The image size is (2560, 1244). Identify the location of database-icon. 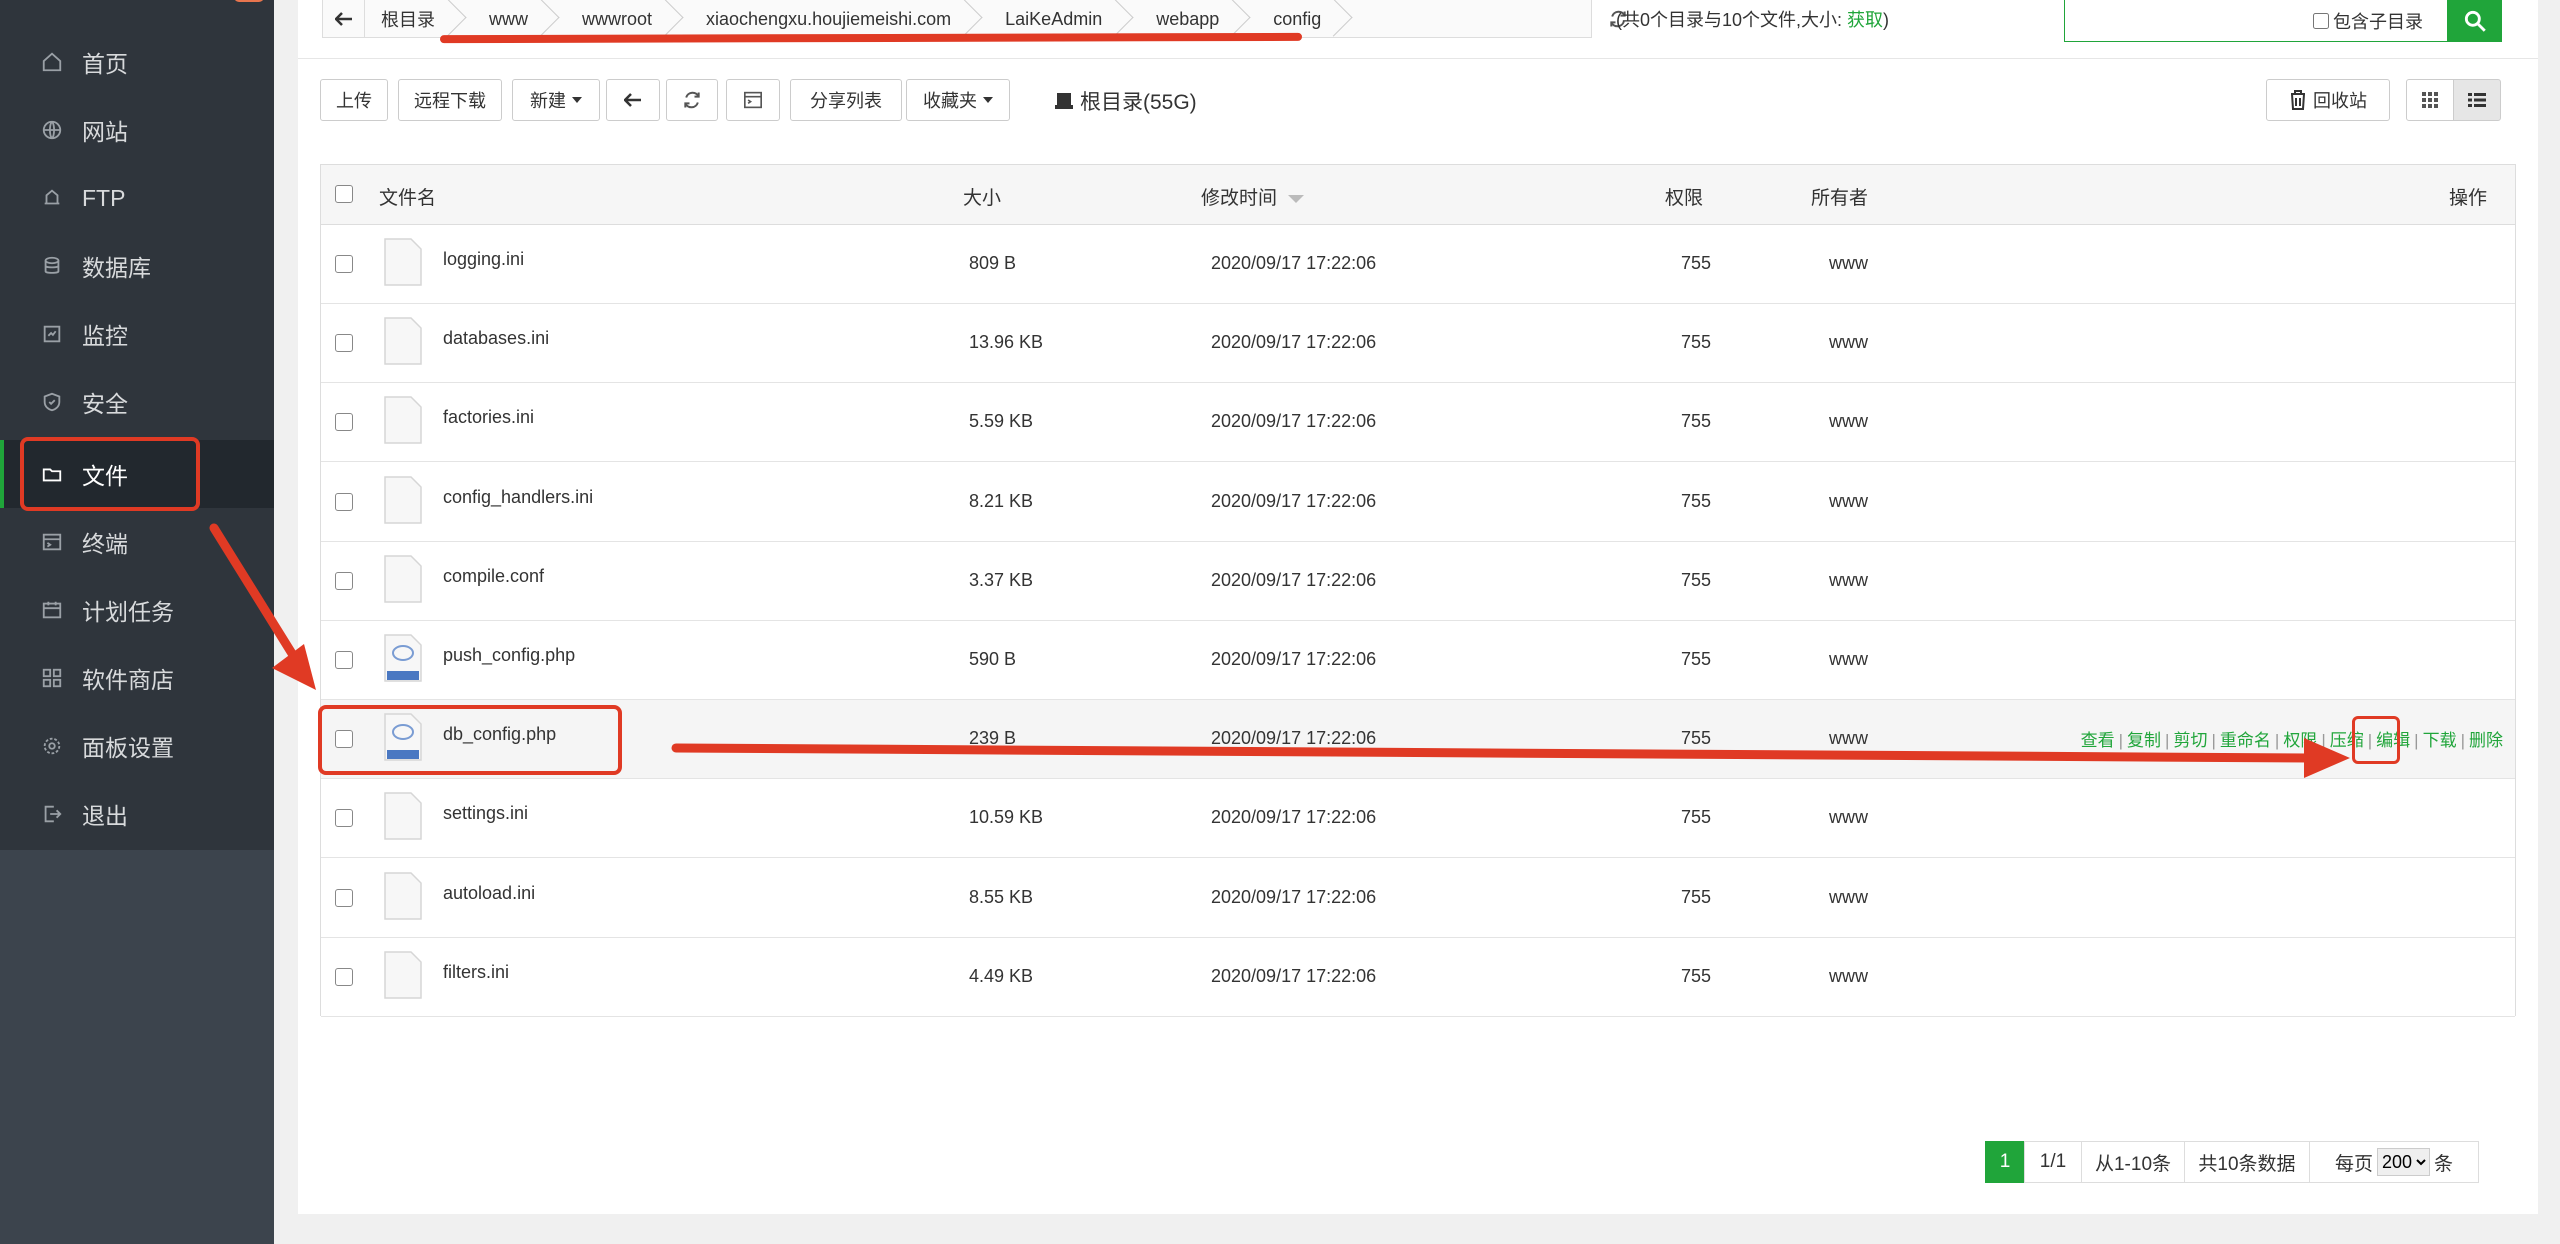
(52, 266).